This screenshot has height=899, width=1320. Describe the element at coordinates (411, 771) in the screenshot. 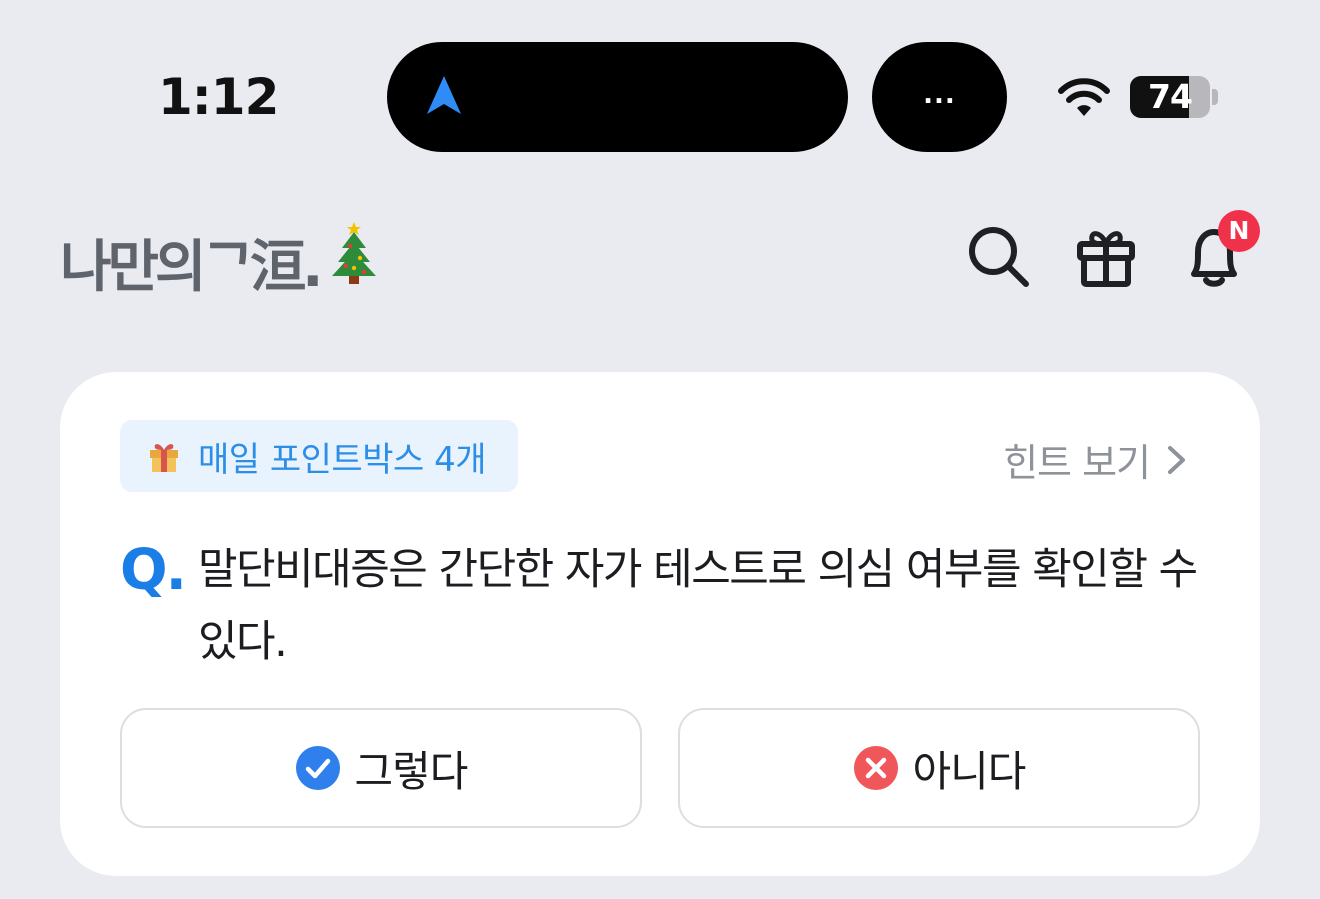

I see `answer-yes-label: 그렇다` at that location.